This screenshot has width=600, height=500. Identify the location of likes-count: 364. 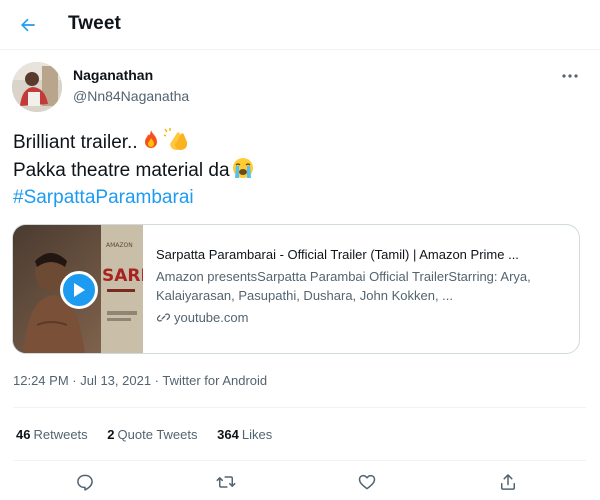
(228, 434).